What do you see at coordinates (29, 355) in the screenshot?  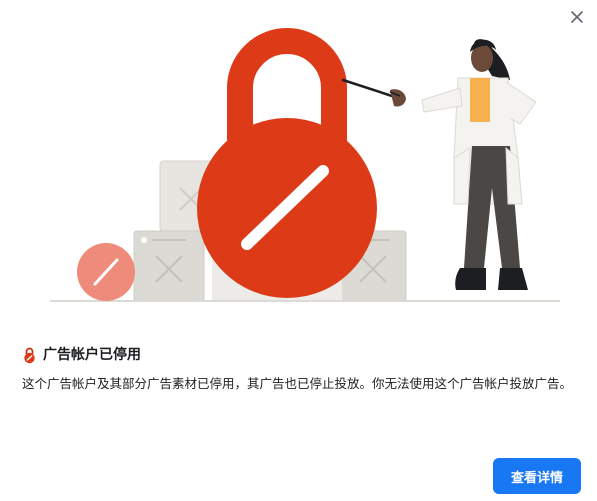 I see `lock-restricted-icon` at bounding box center [29, 355].